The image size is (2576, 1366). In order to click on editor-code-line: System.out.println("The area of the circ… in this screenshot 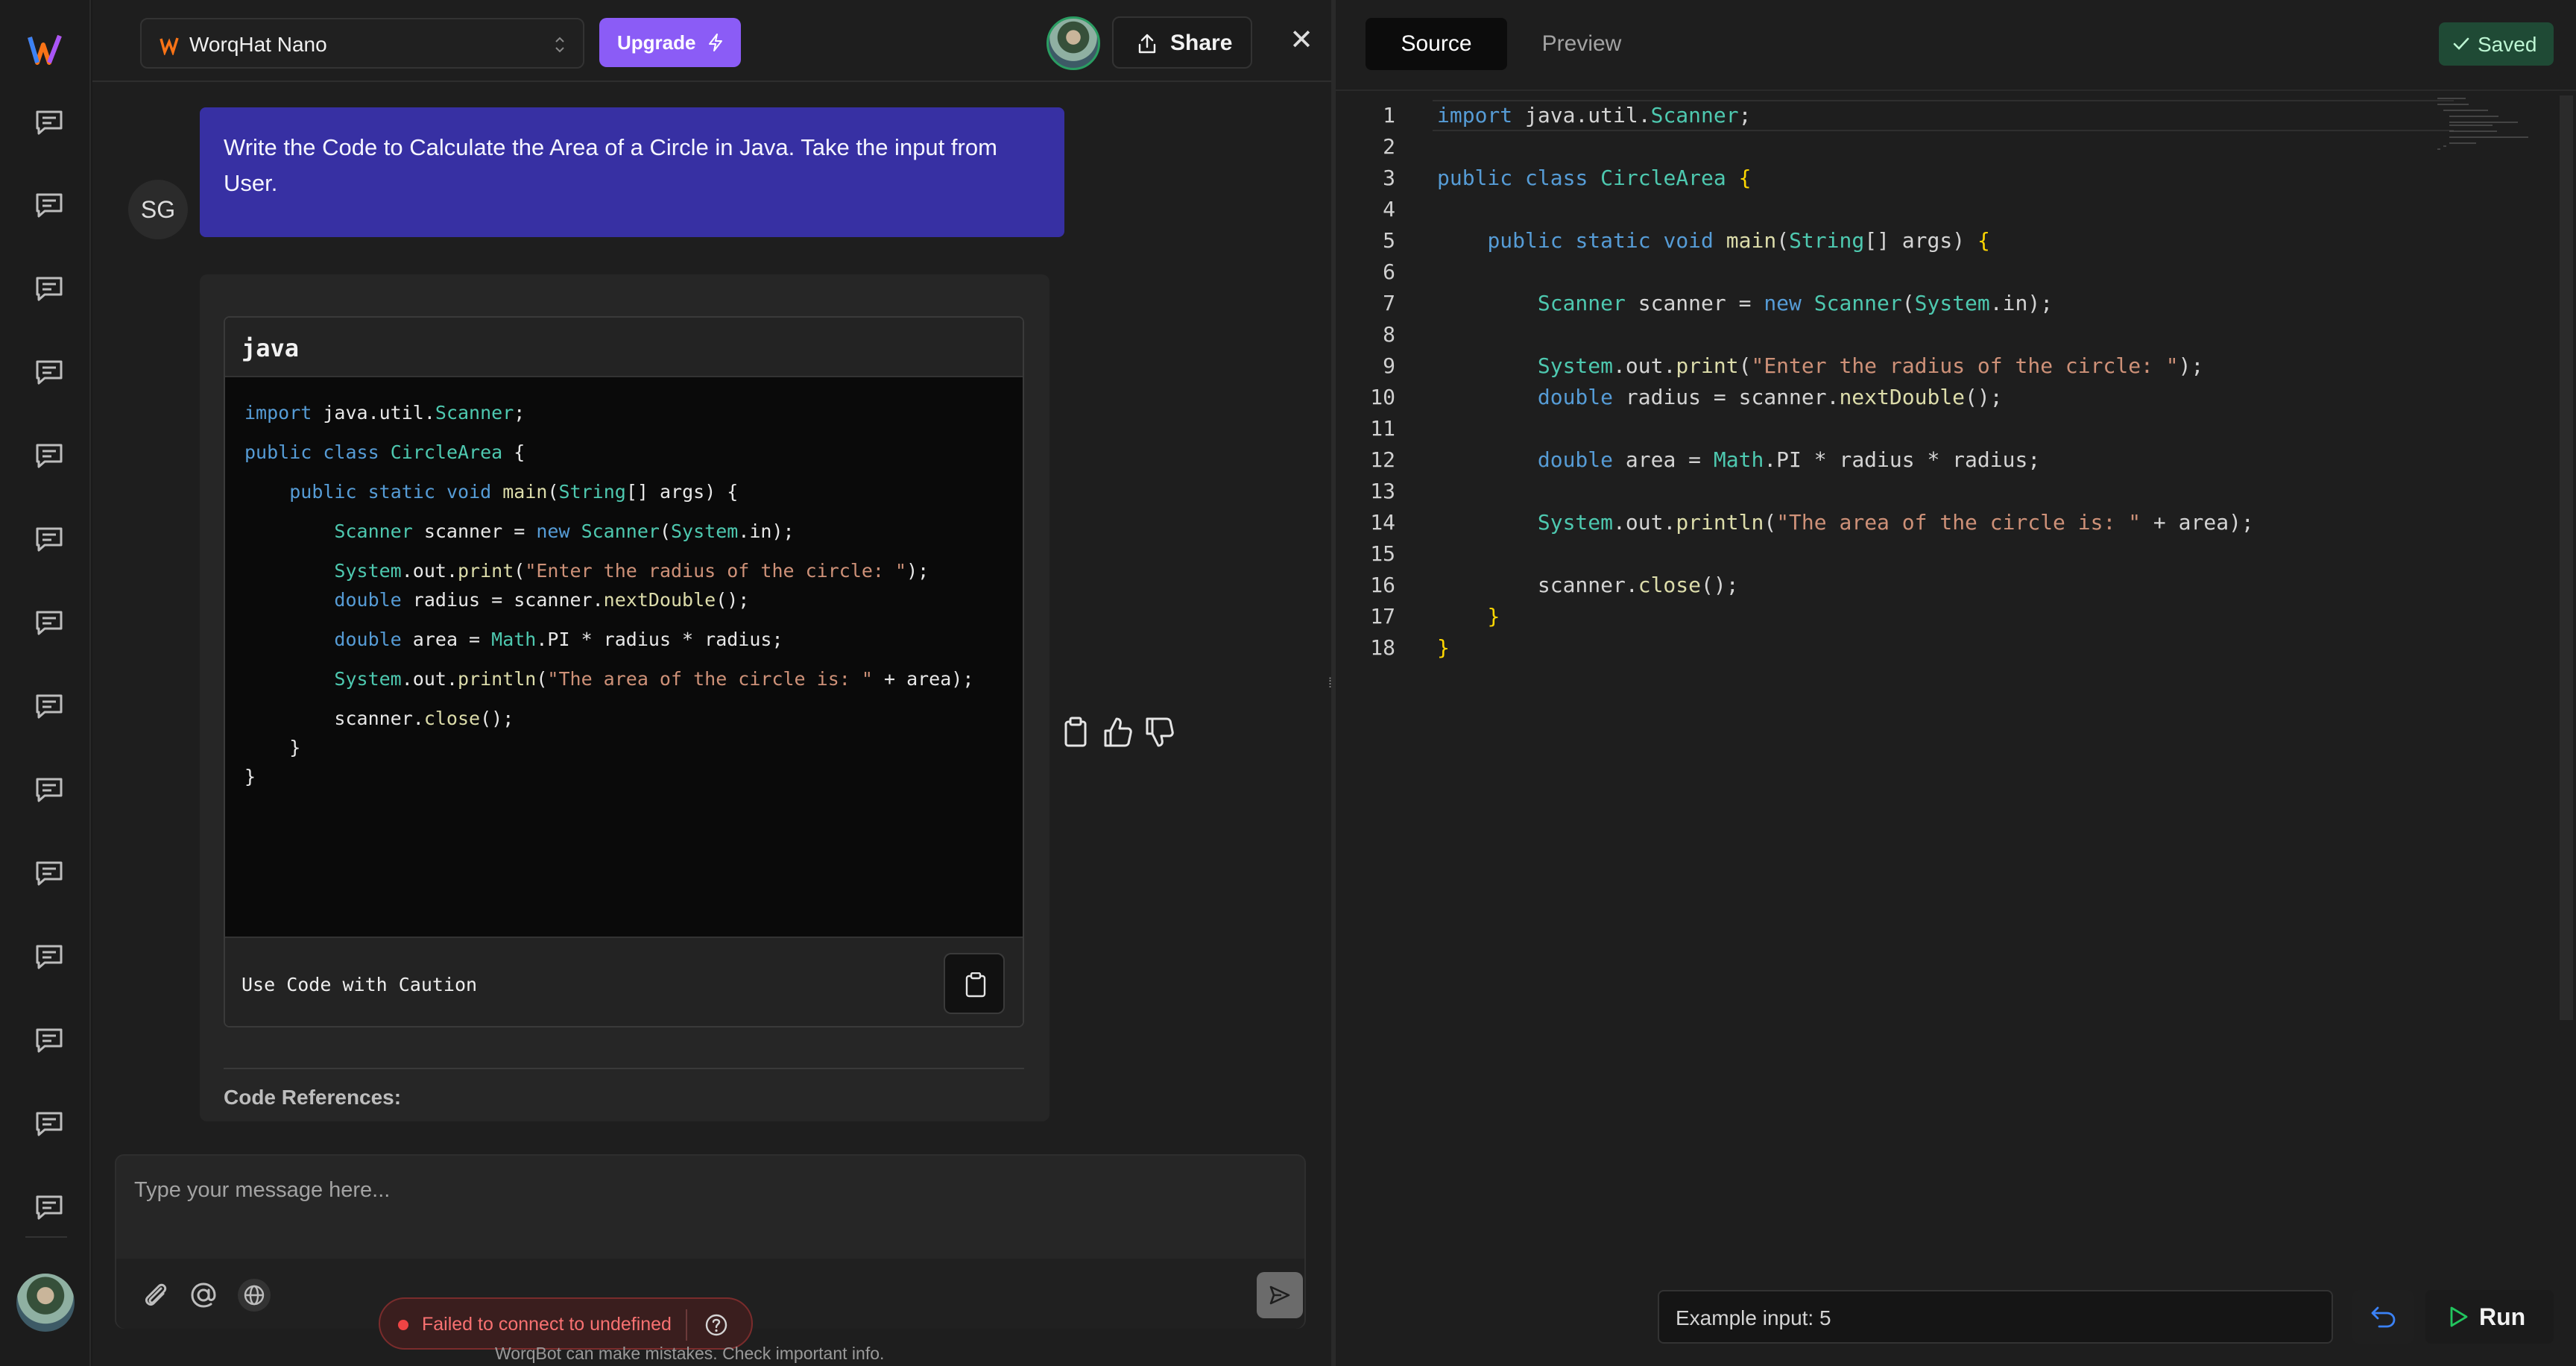, I will do `click(1846, 522)`.